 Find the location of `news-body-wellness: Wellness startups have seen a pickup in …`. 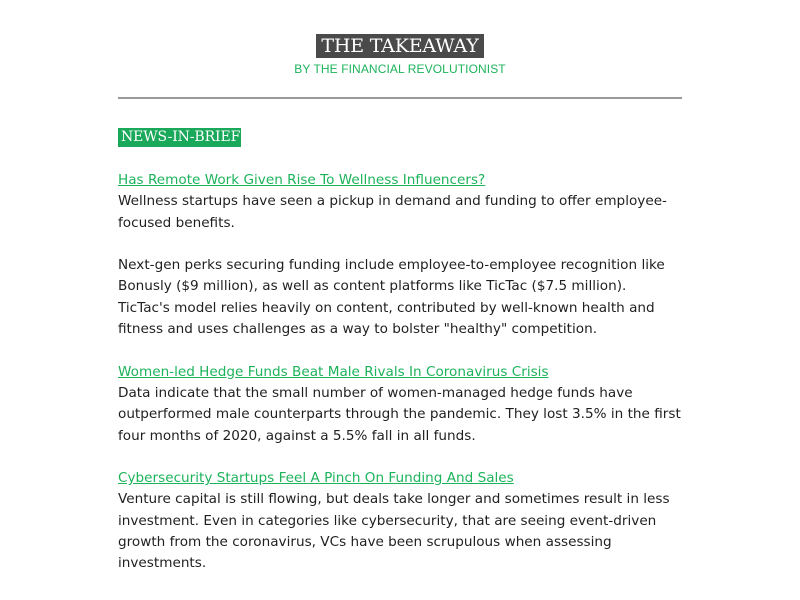

news-body-wellness: Wellness startups have seen a pickup in … is located at coordinates (392, 212).